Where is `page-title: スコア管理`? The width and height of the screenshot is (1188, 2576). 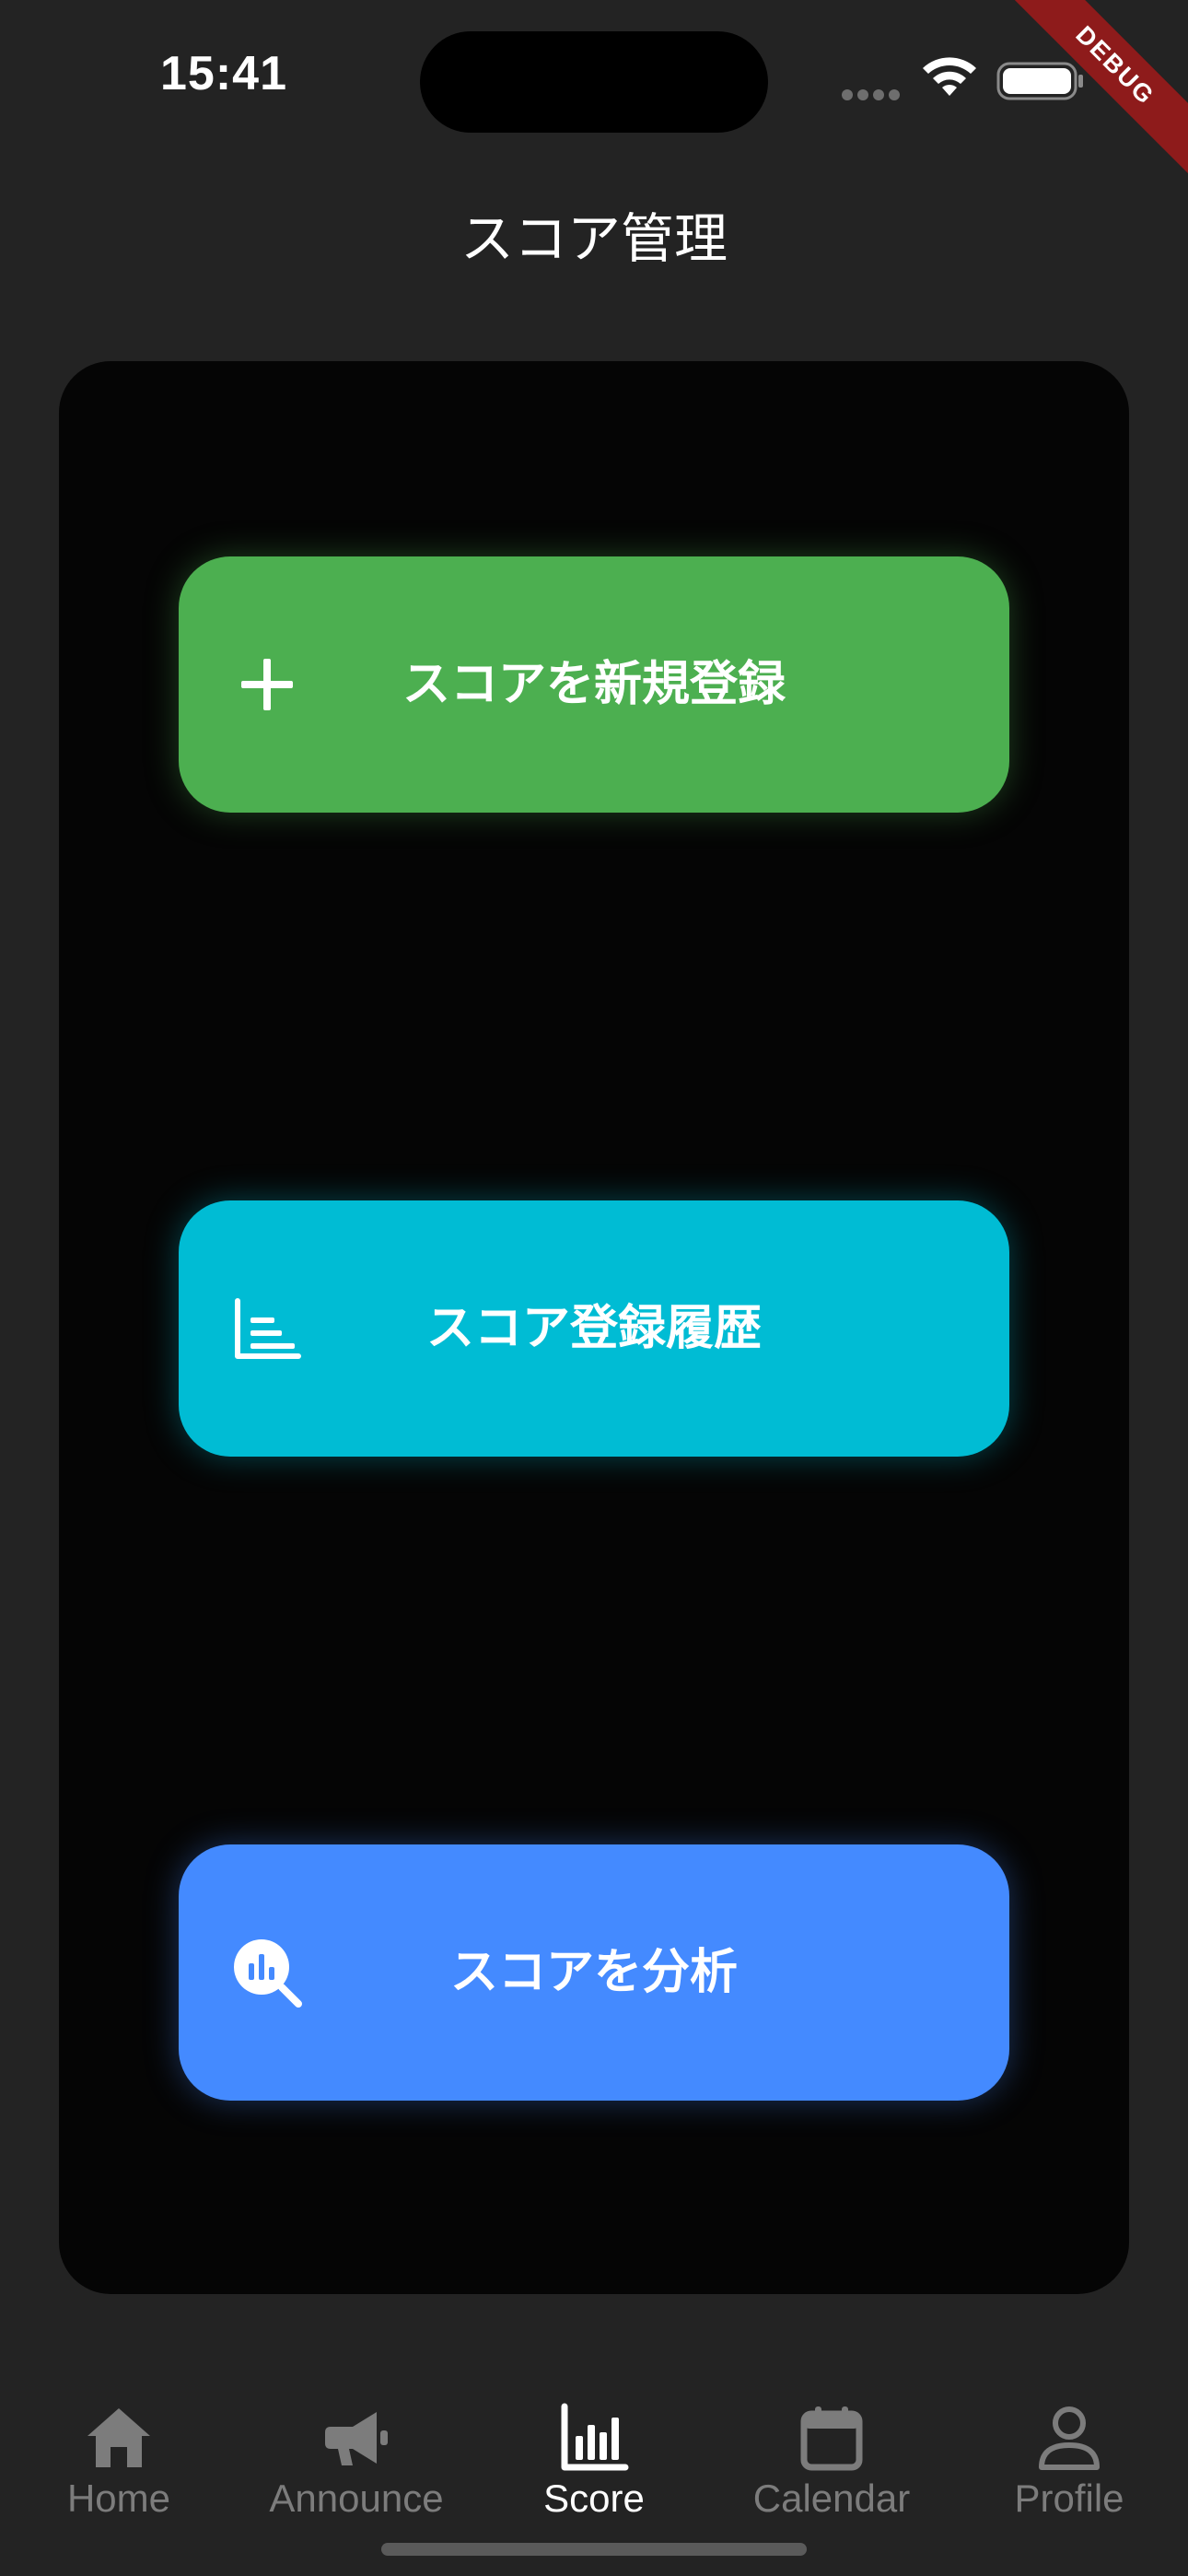 page-title: スコア管理 is located at coordinates (594, 238).